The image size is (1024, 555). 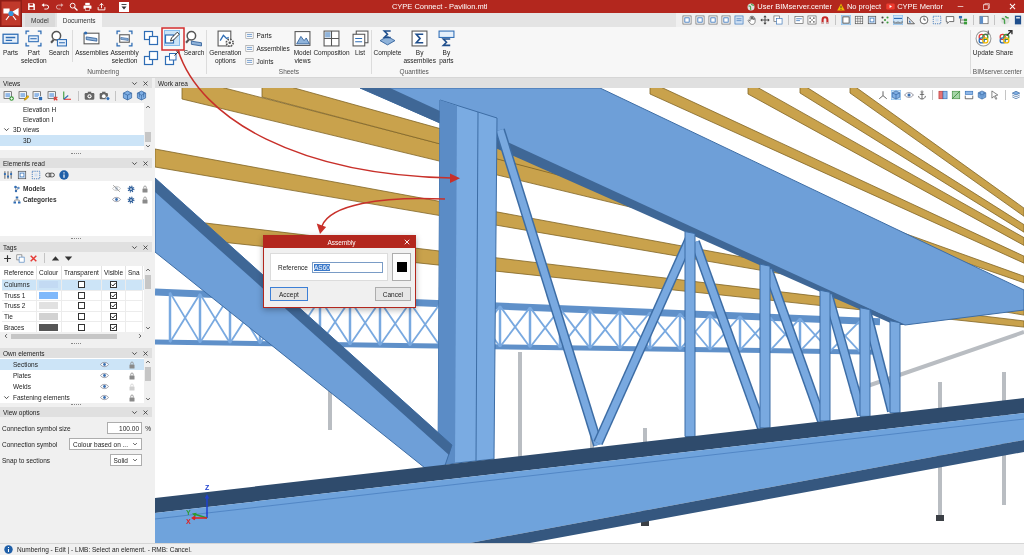 What do you see at coordinates (956, 95) in the screenshot?
I see `diagonal-square-icon` at bounding box center [956, 95].